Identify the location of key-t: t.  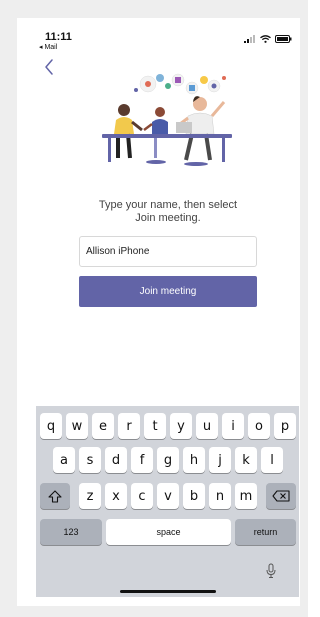
(155, 426).